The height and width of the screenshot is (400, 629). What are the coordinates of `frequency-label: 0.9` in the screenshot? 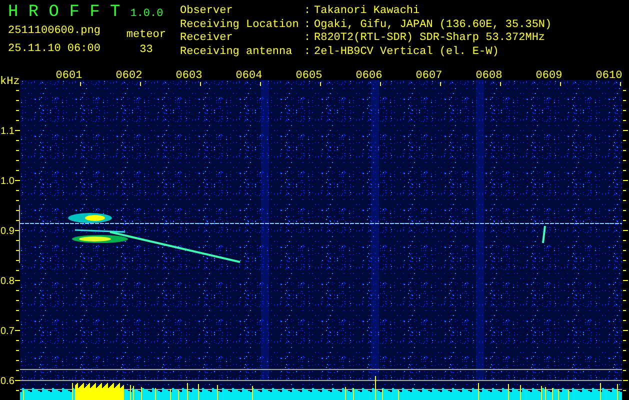 It's located at (7, 231).